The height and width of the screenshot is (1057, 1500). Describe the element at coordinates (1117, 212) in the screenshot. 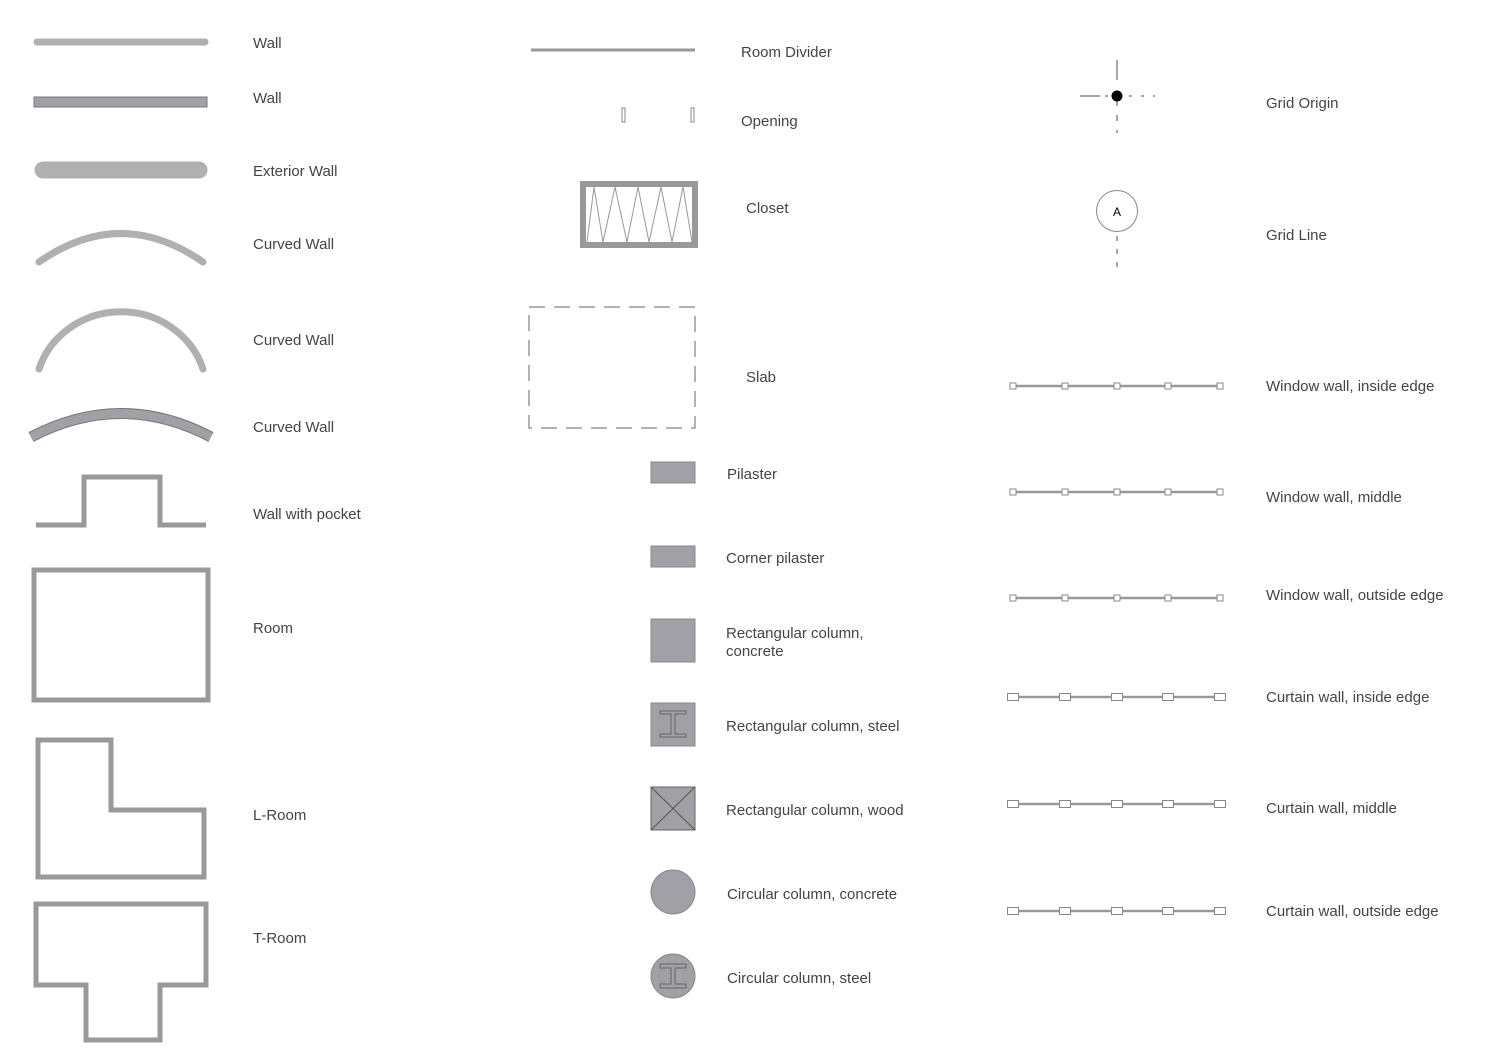

I see `grid-line-bubble-text: A` at that location.